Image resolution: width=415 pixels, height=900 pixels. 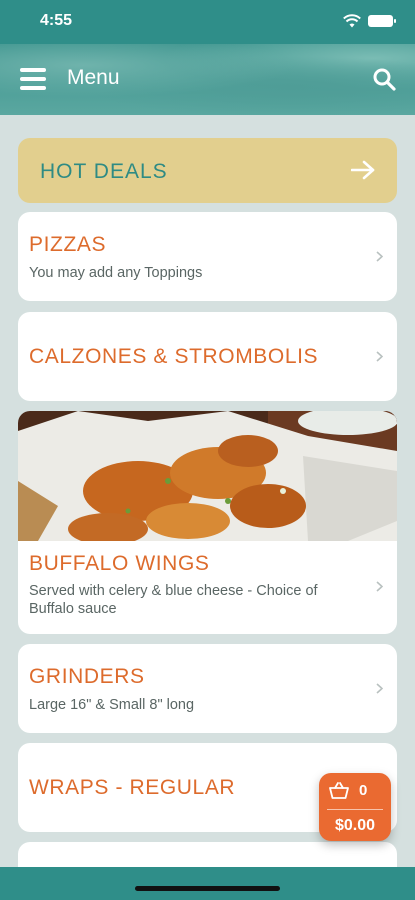 What do you see at coordinates (207, 883) in the screenshot?
I see `bottom-bar` at bounding box center [207, 883].